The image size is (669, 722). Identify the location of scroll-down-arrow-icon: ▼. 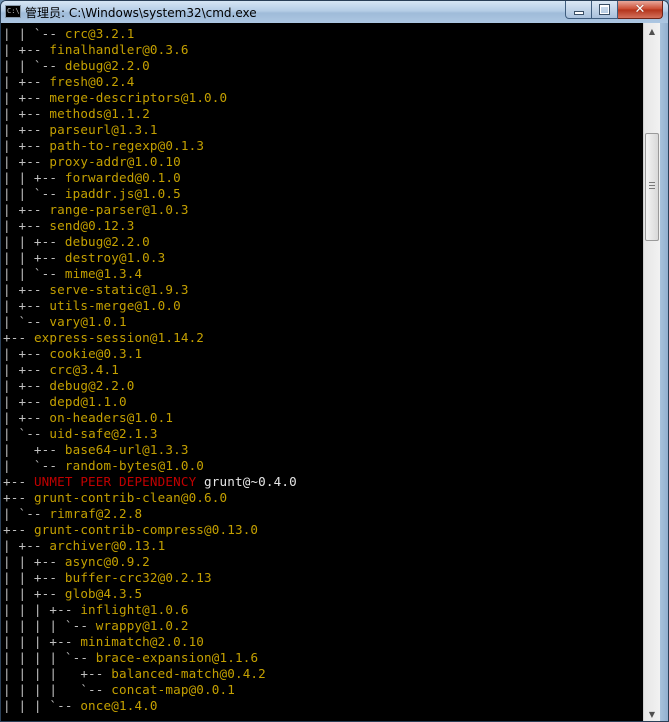
(652, 713).